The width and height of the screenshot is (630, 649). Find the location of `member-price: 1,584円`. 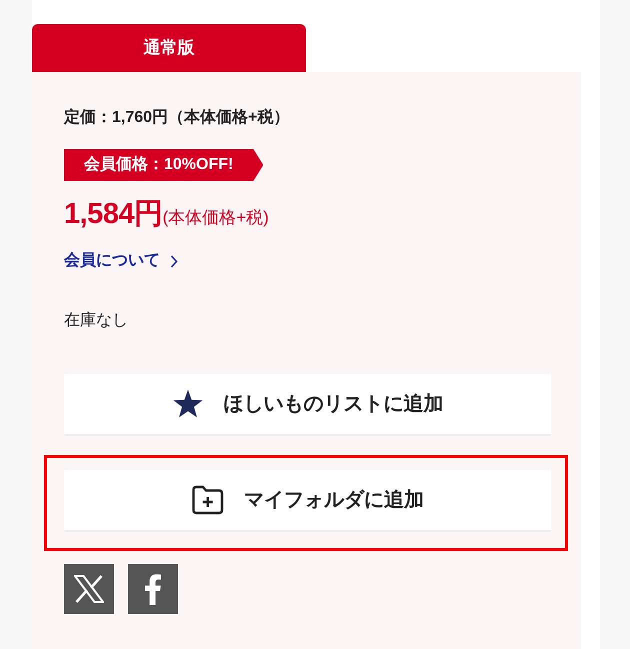

member-price: 1,584円 is located at coordinates (113, 214).